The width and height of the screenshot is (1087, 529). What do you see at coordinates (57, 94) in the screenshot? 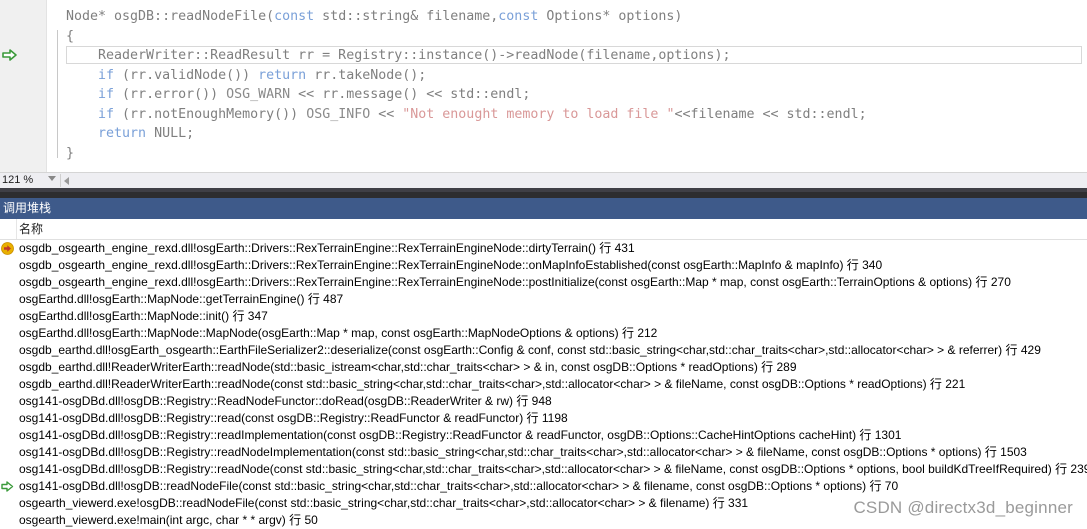
I see `scope-guide-line` at bounding box center [57, 94].